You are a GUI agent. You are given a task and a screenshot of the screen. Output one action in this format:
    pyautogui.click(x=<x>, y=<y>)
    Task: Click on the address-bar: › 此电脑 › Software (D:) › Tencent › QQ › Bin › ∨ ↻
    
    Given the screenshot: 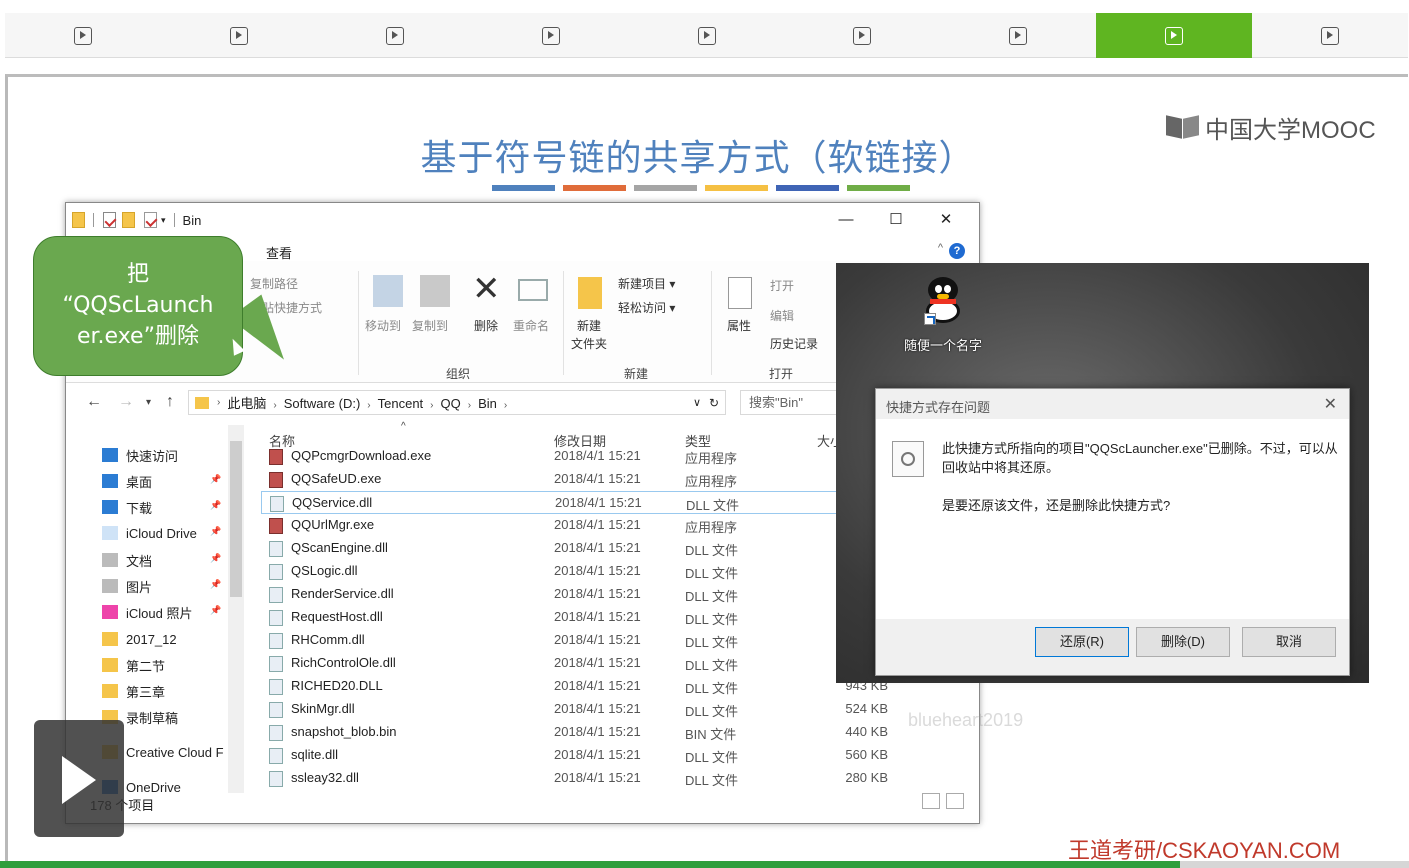 What is the action you would take?
    pyautogui.click(x=457, y=402)
    